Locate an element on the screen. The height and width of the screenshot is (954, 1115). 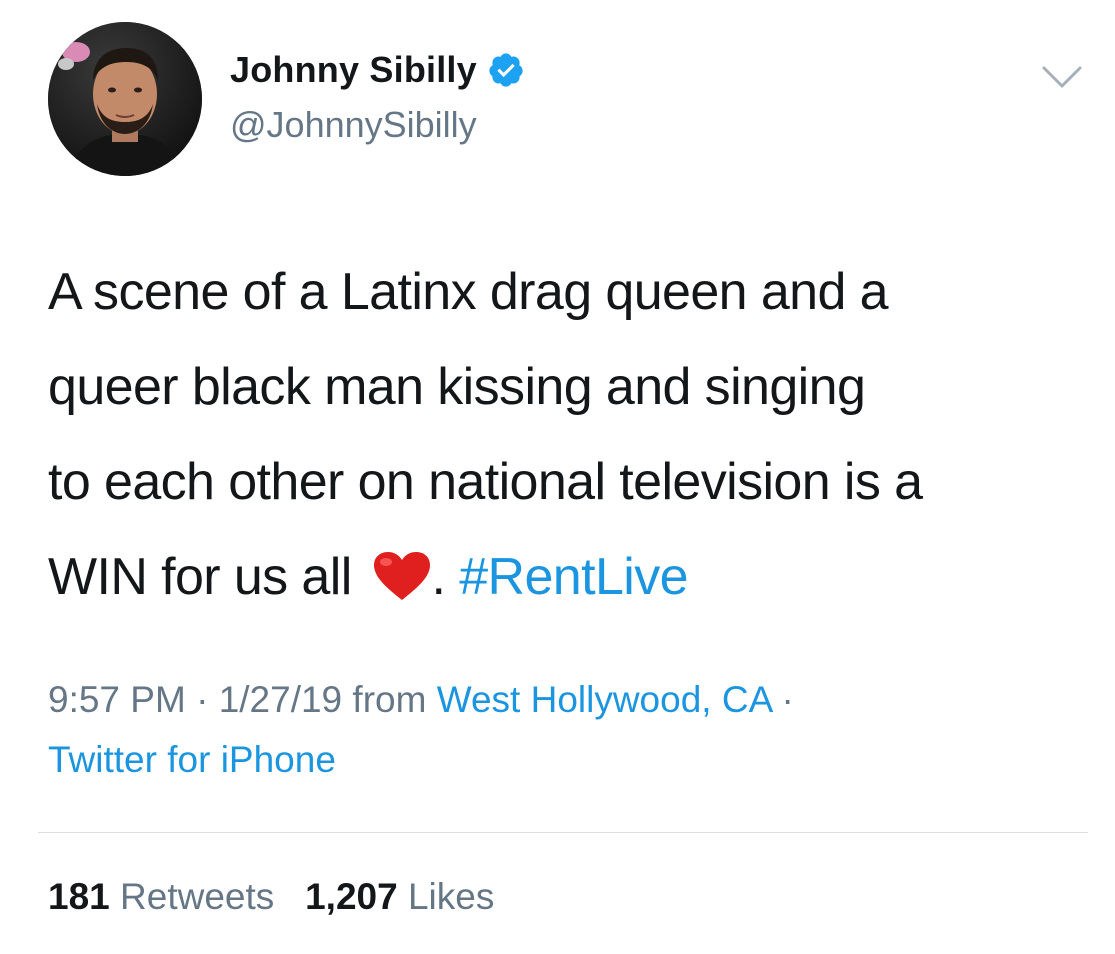
tweet-text-line: queer black man kissing and singing is located at coordinates (457, 387).